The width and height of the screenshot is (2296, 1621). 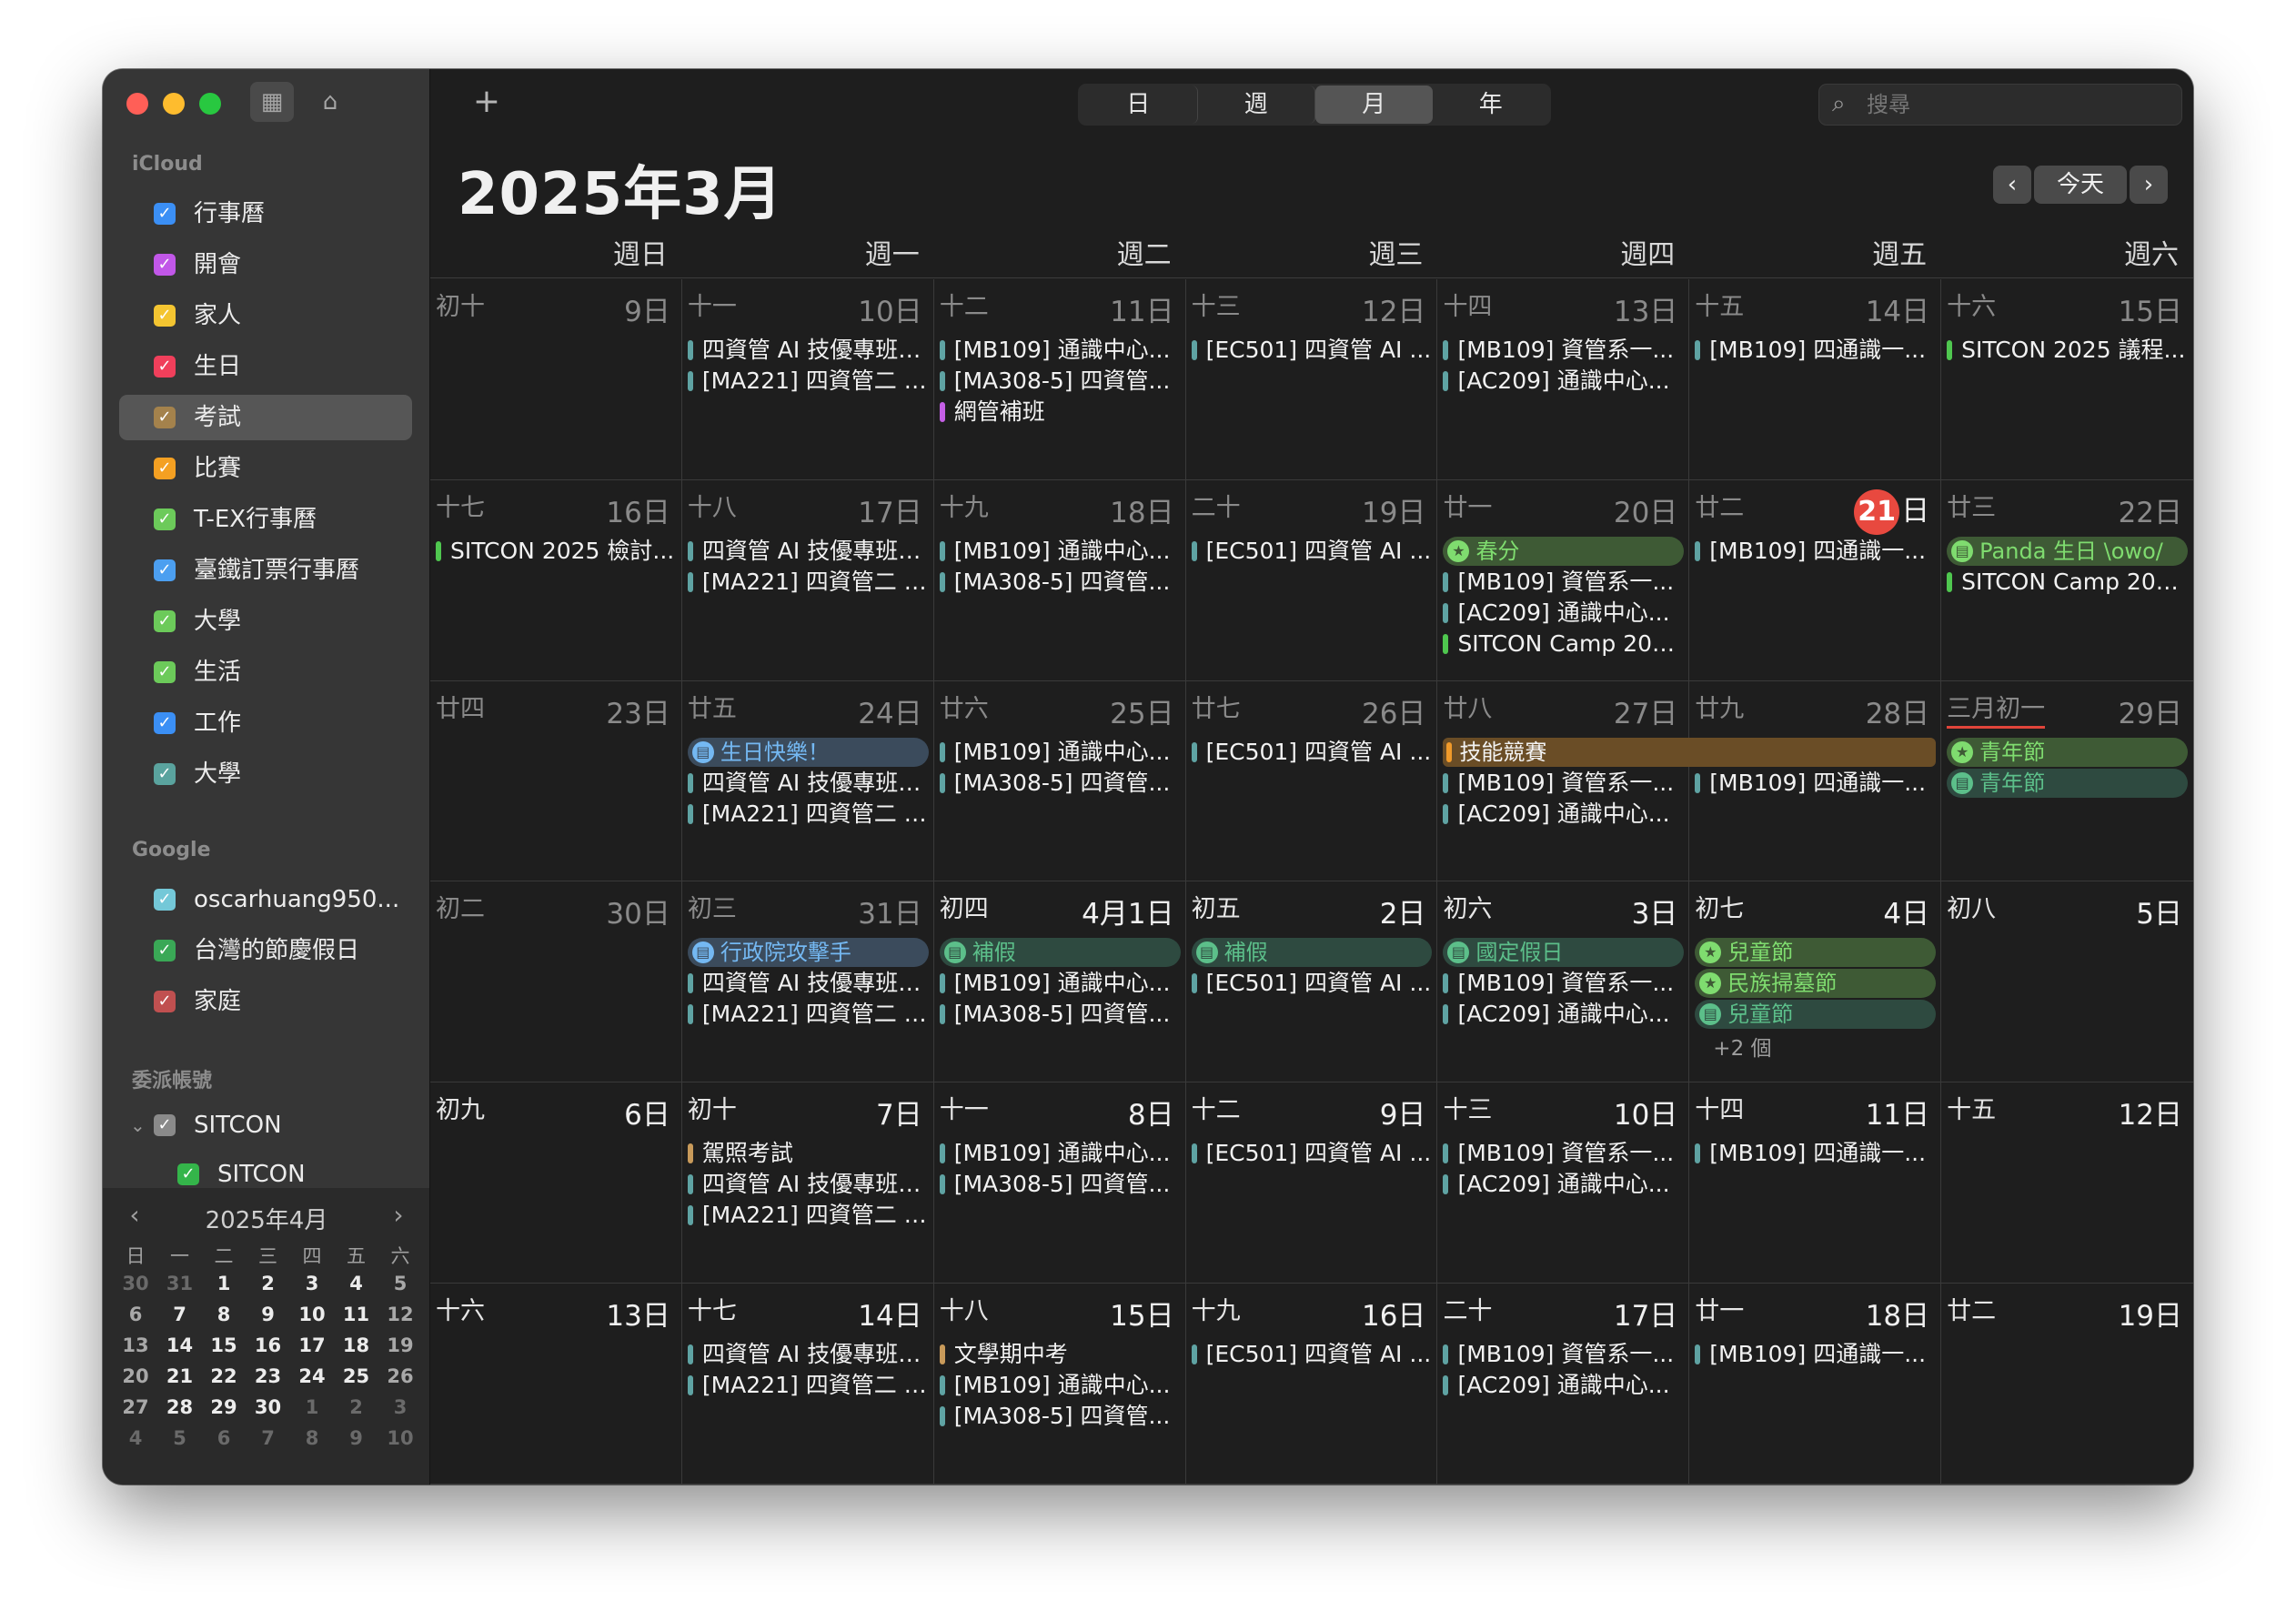 What do you see at coordinates (2068, 551) in the screenshot?
I see `all-day-event: ▤ Panda 生日 \owo/` at bounding box center [2068, 551].